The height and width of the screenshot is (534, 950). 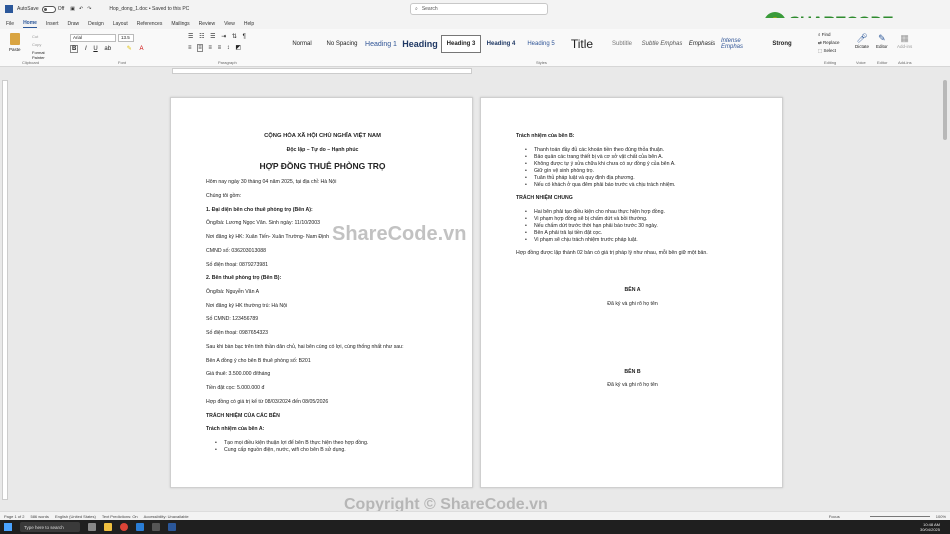 I want to click on style-heading-1: Heading 1, so click(x=381, y=44).